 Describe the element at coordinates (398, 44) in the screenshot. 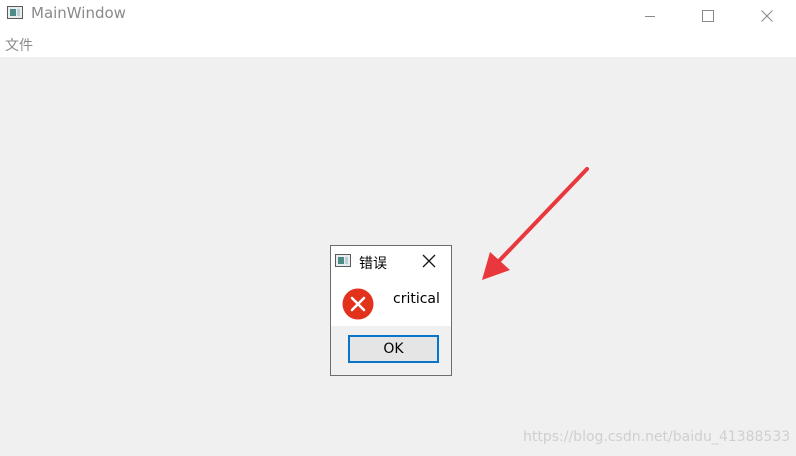

I see `menubar: 文件` at that location.